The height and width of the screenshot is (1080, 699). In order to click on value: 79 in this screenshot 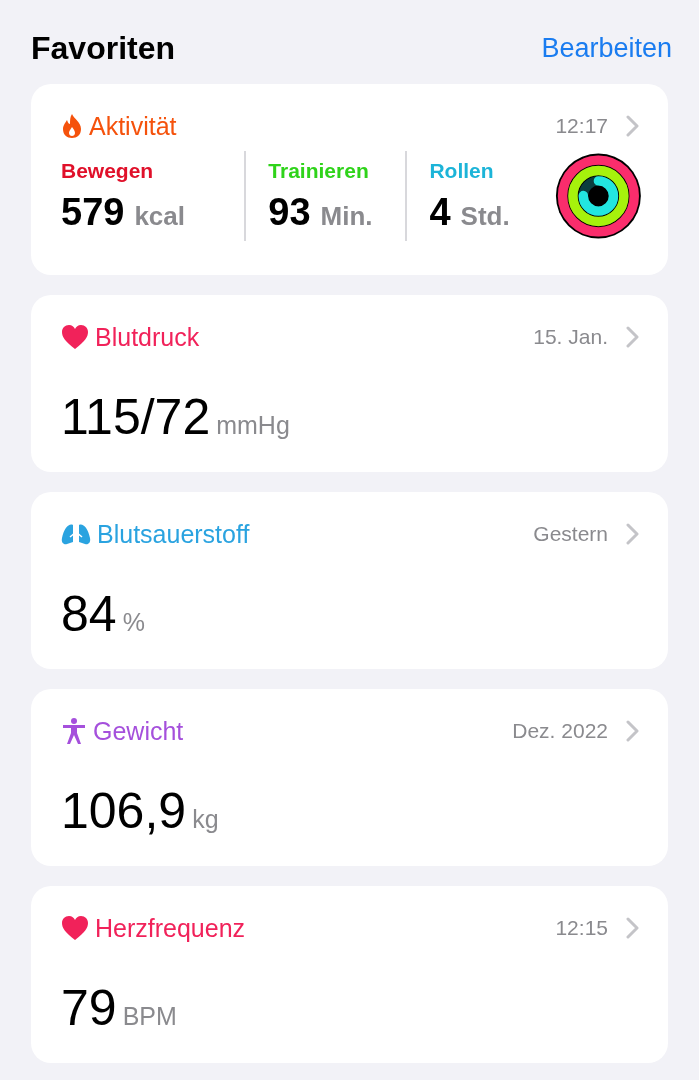, I will do `click(89, 1008)`.